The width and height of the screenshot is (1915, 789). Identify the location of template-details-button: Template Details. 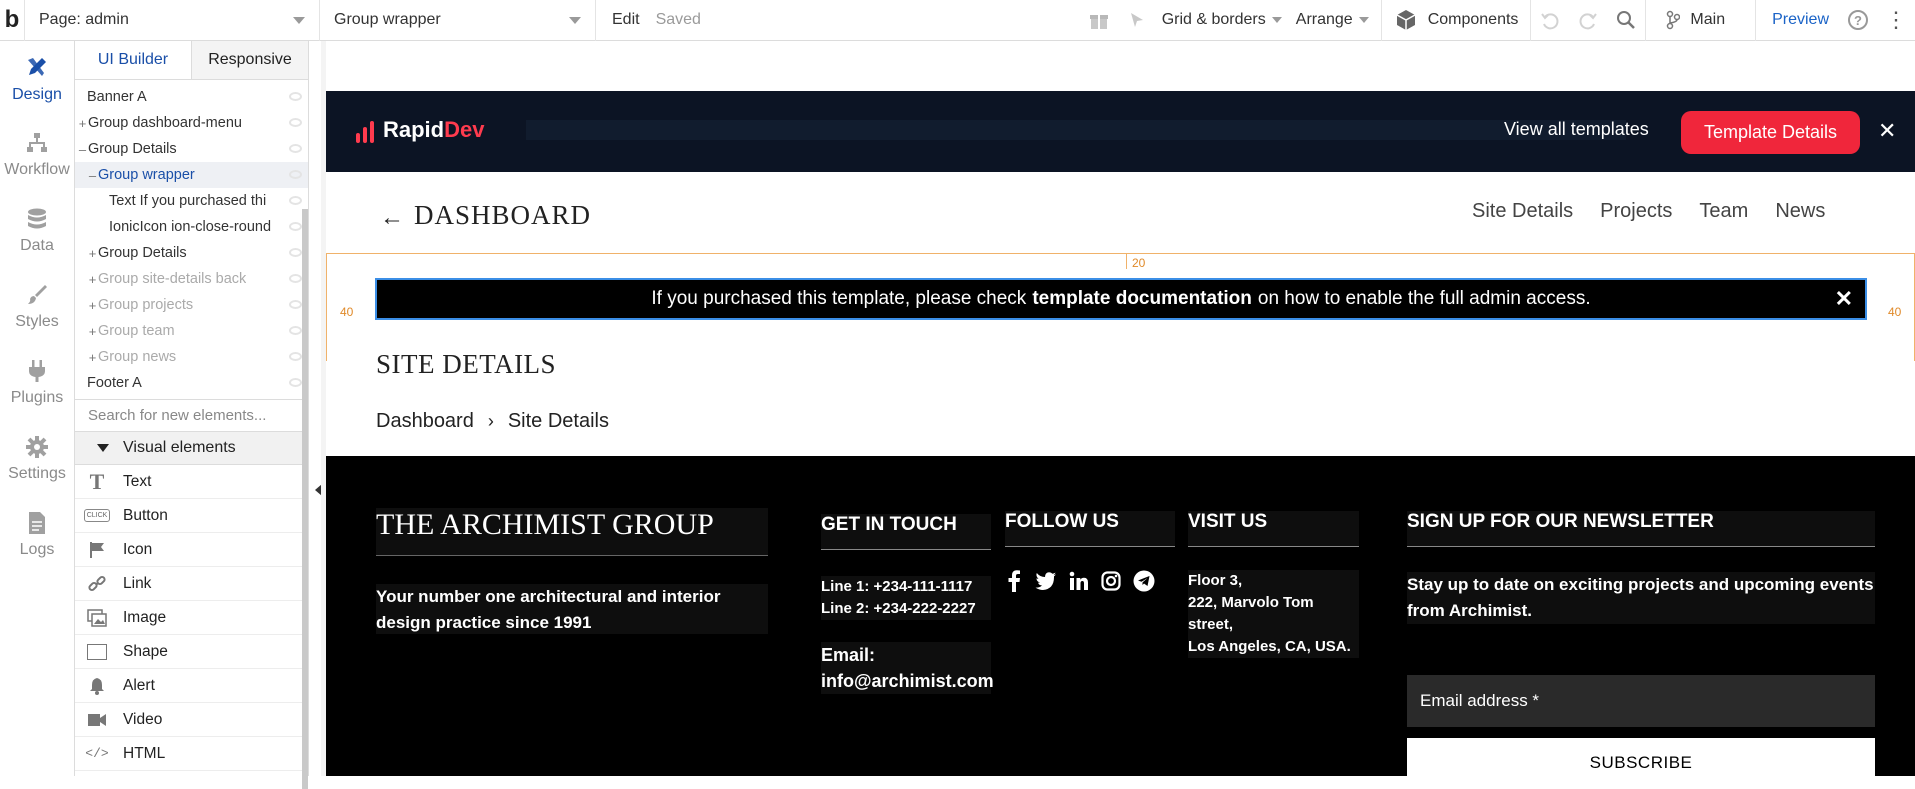
(1770, 132).